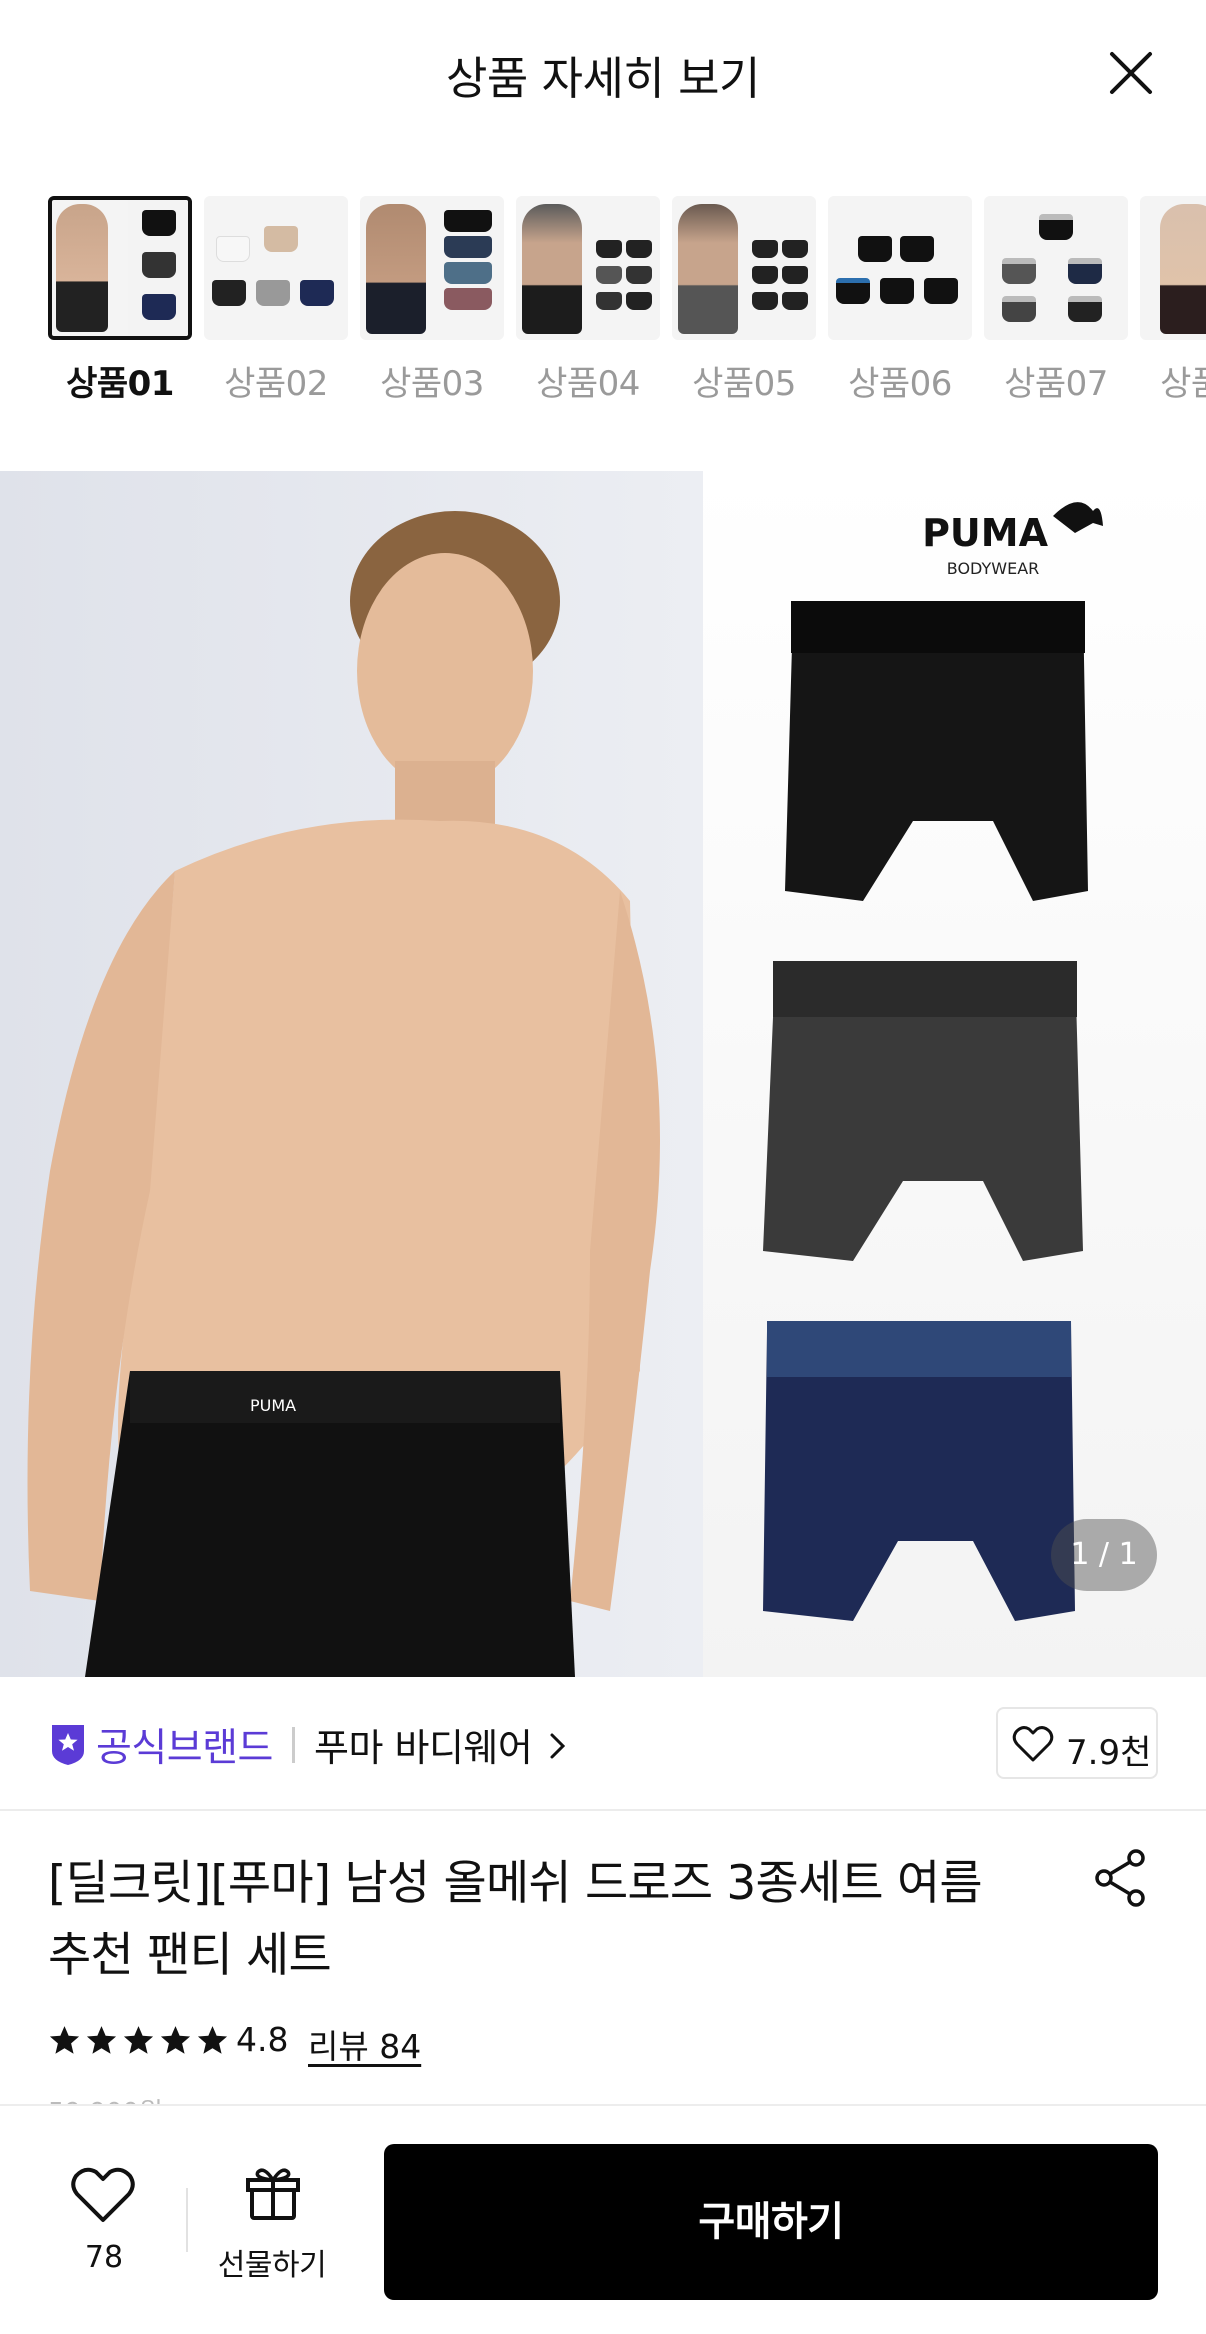 The width and height of the screenshot is (1206, 2334). I want to click on rating-row: 4.8 리뷰 84, so click(448, 2040).